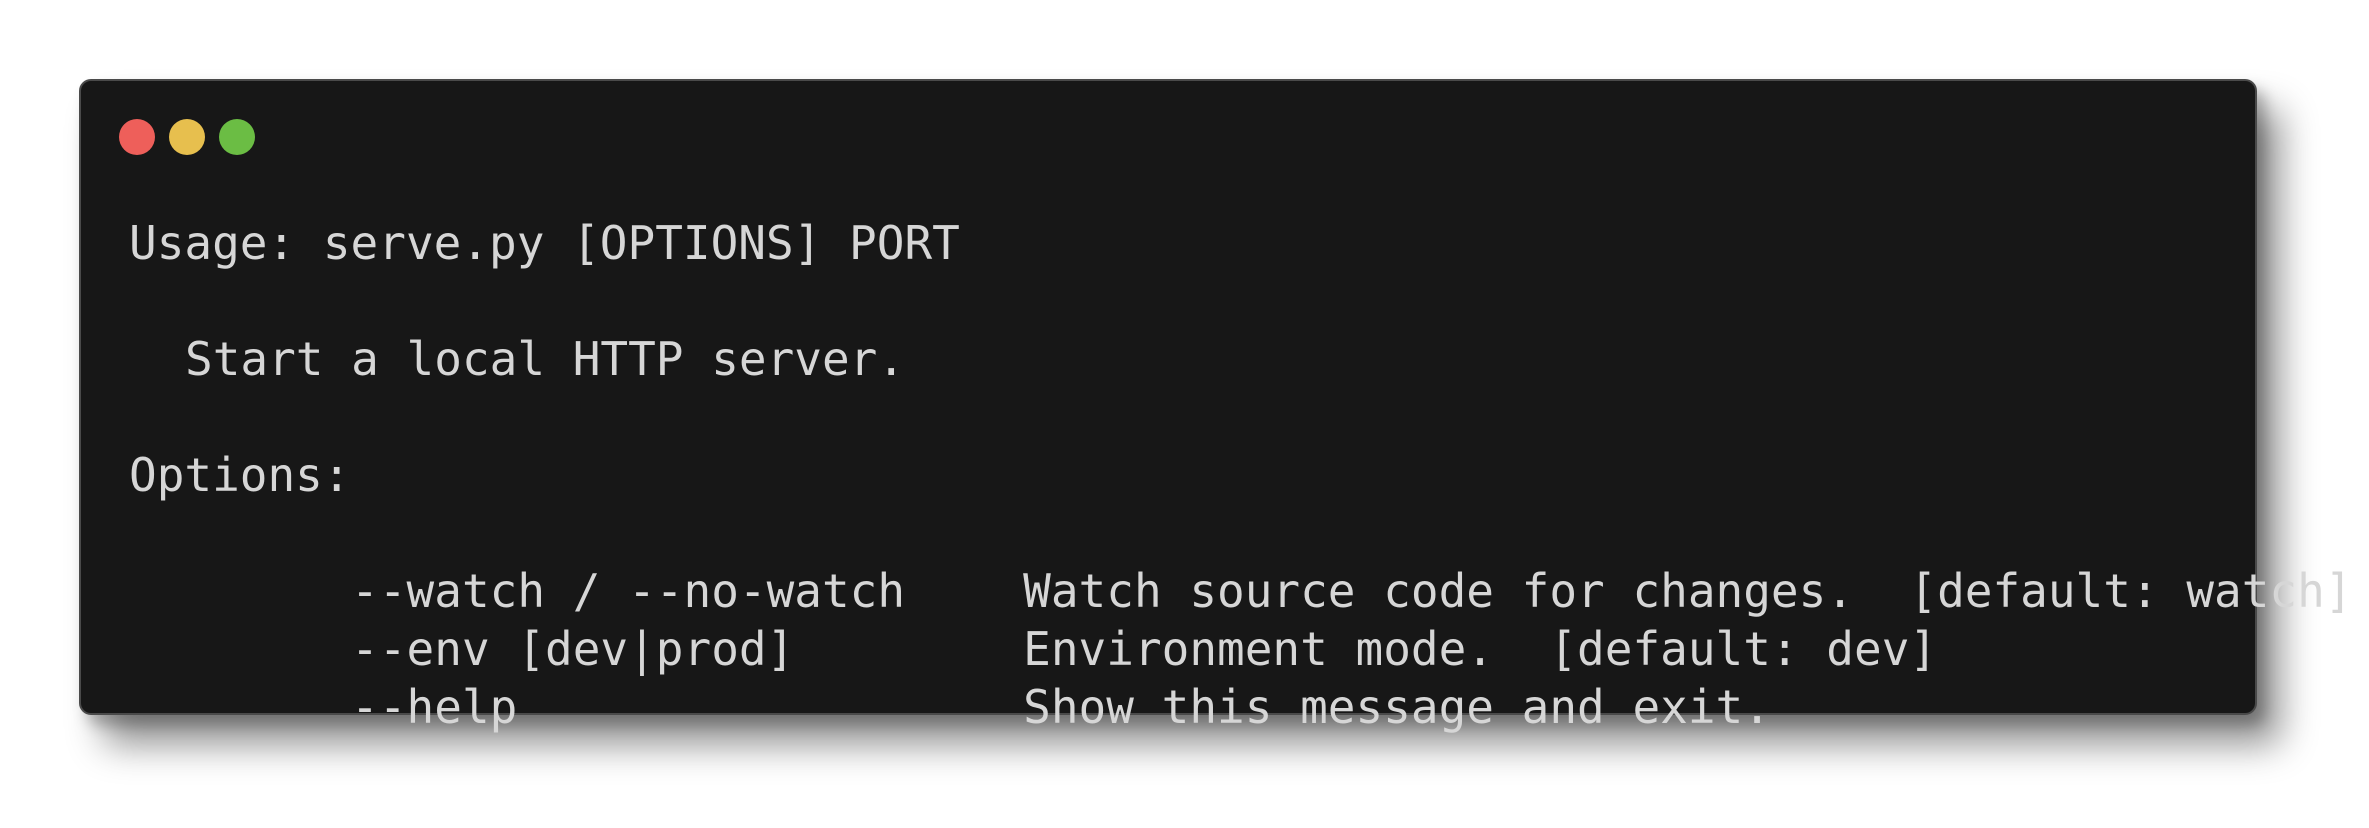 This screenshot has height=828, width=2369. What do you see at coordinates (1397, 707) in the screenshot?
I see `option-description: Show this message and exit.` at bounding box center [1397, 707].